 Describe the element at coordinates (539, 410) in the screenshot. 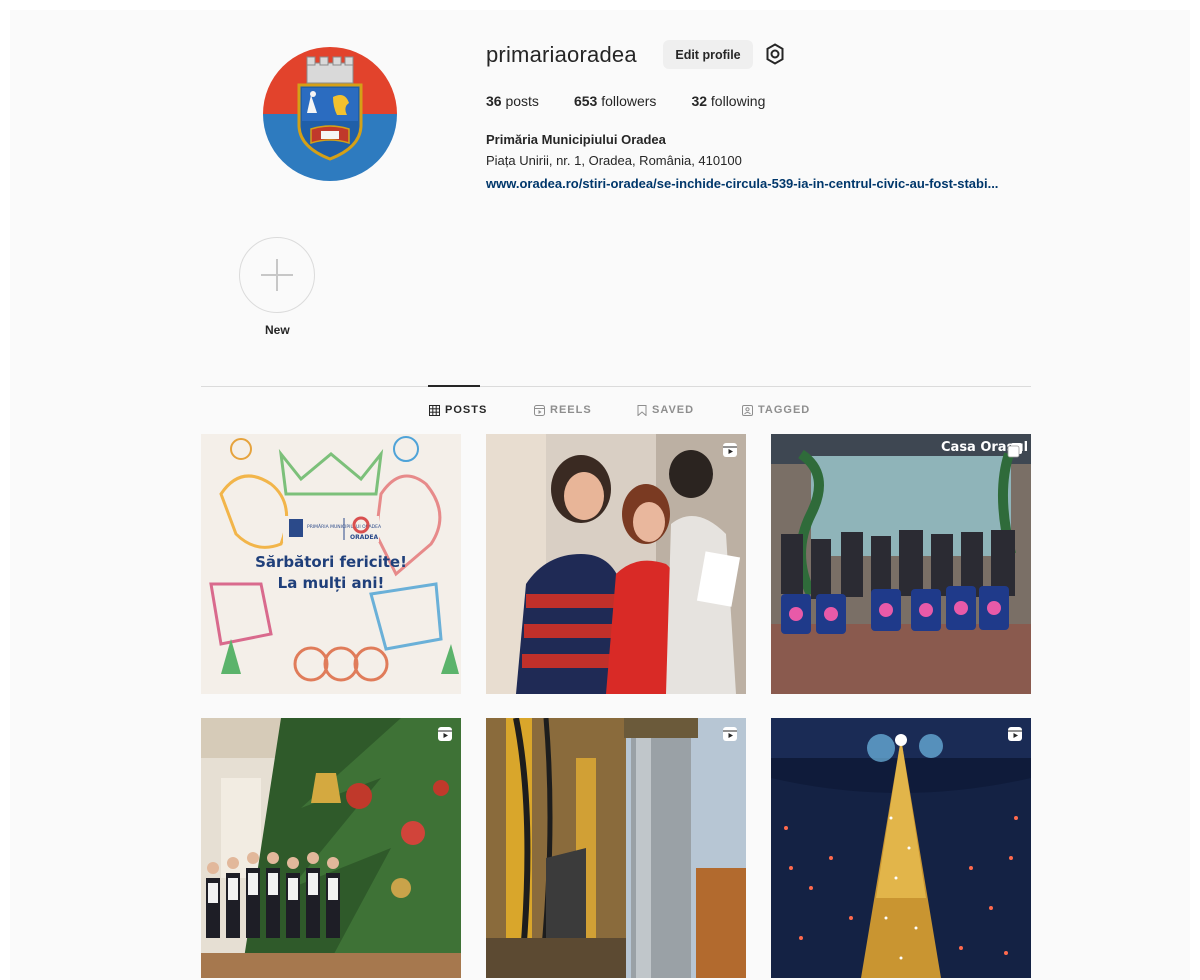

I see `reels-icon` at that location.